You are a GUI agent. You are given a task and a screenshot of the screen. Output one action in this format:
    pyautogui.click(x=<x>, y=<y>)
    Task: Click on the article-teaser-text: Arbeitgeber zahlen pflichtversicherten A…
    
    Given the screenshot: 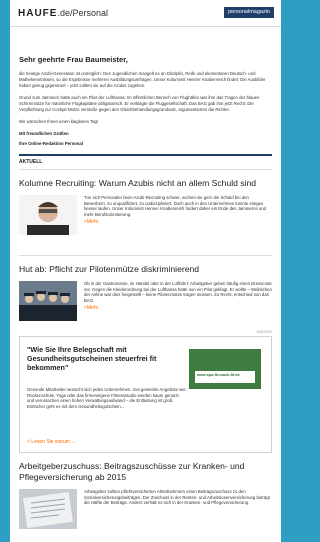 What is the action you would take?
    pyautogui.click(x=177, y=497)
    